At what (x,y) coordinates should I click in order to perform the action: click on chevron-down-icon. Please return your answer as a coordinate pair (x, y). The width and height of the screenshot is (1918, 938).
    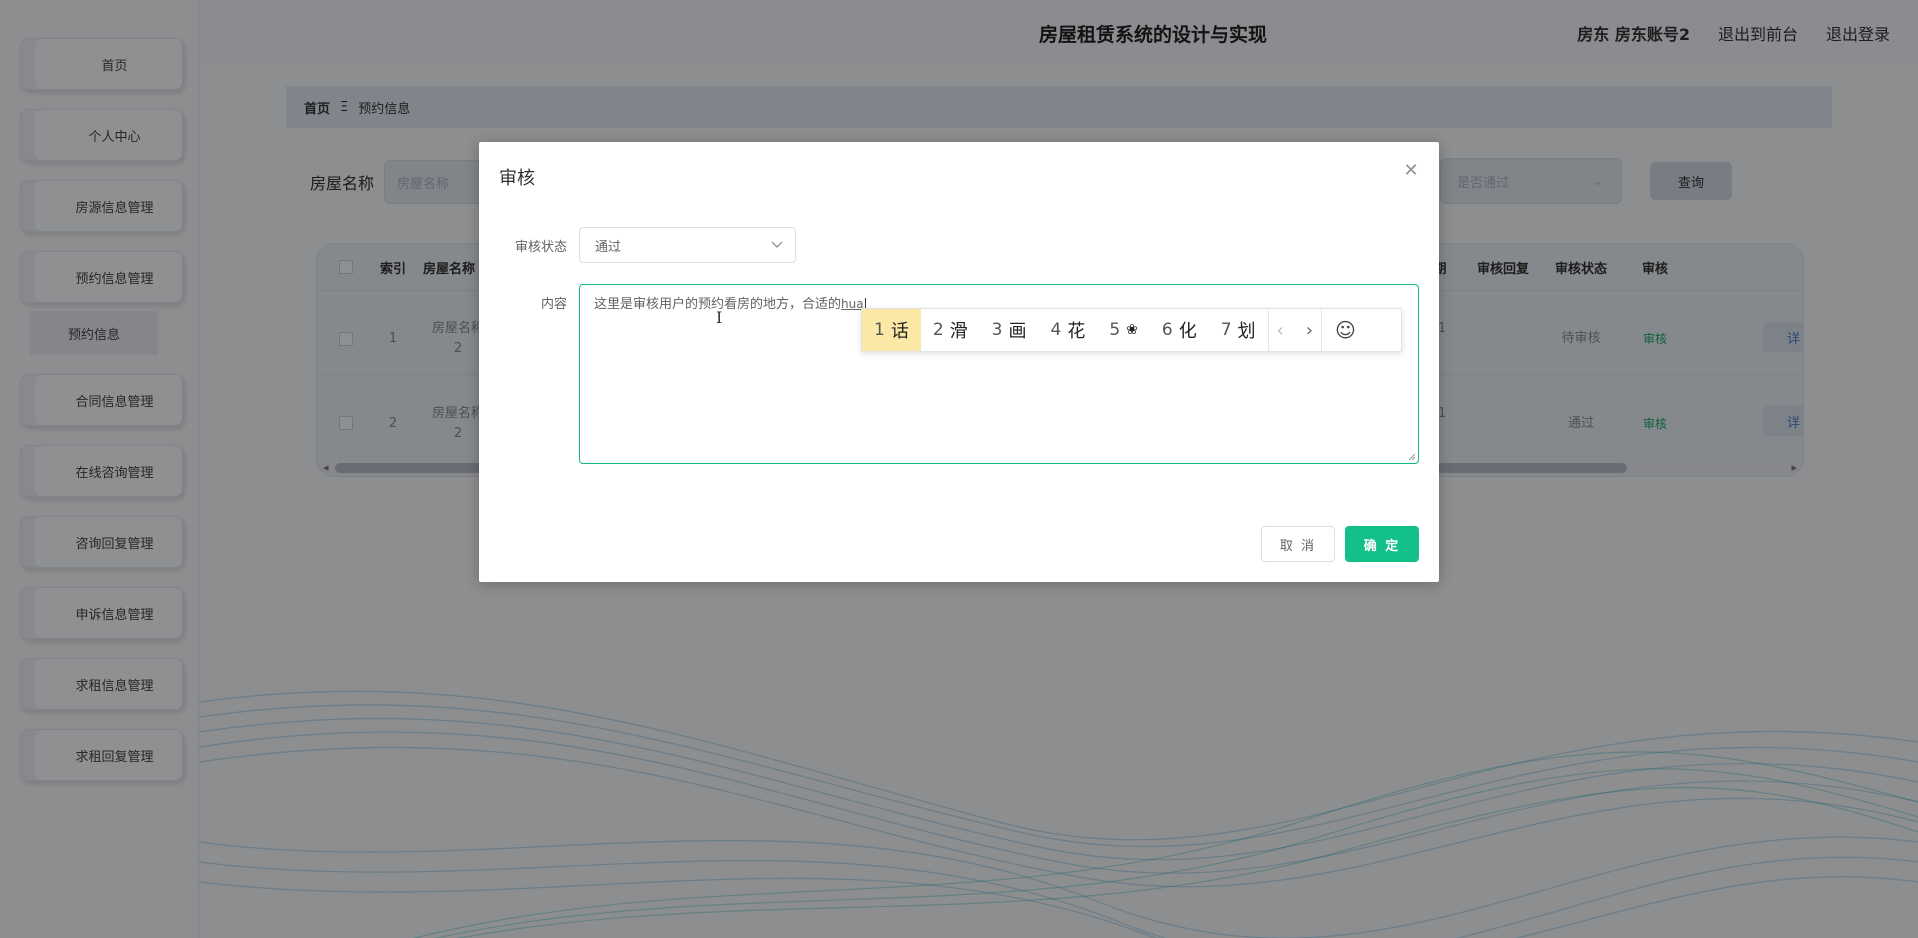
    Looking at the image, I should click on (777, 244).